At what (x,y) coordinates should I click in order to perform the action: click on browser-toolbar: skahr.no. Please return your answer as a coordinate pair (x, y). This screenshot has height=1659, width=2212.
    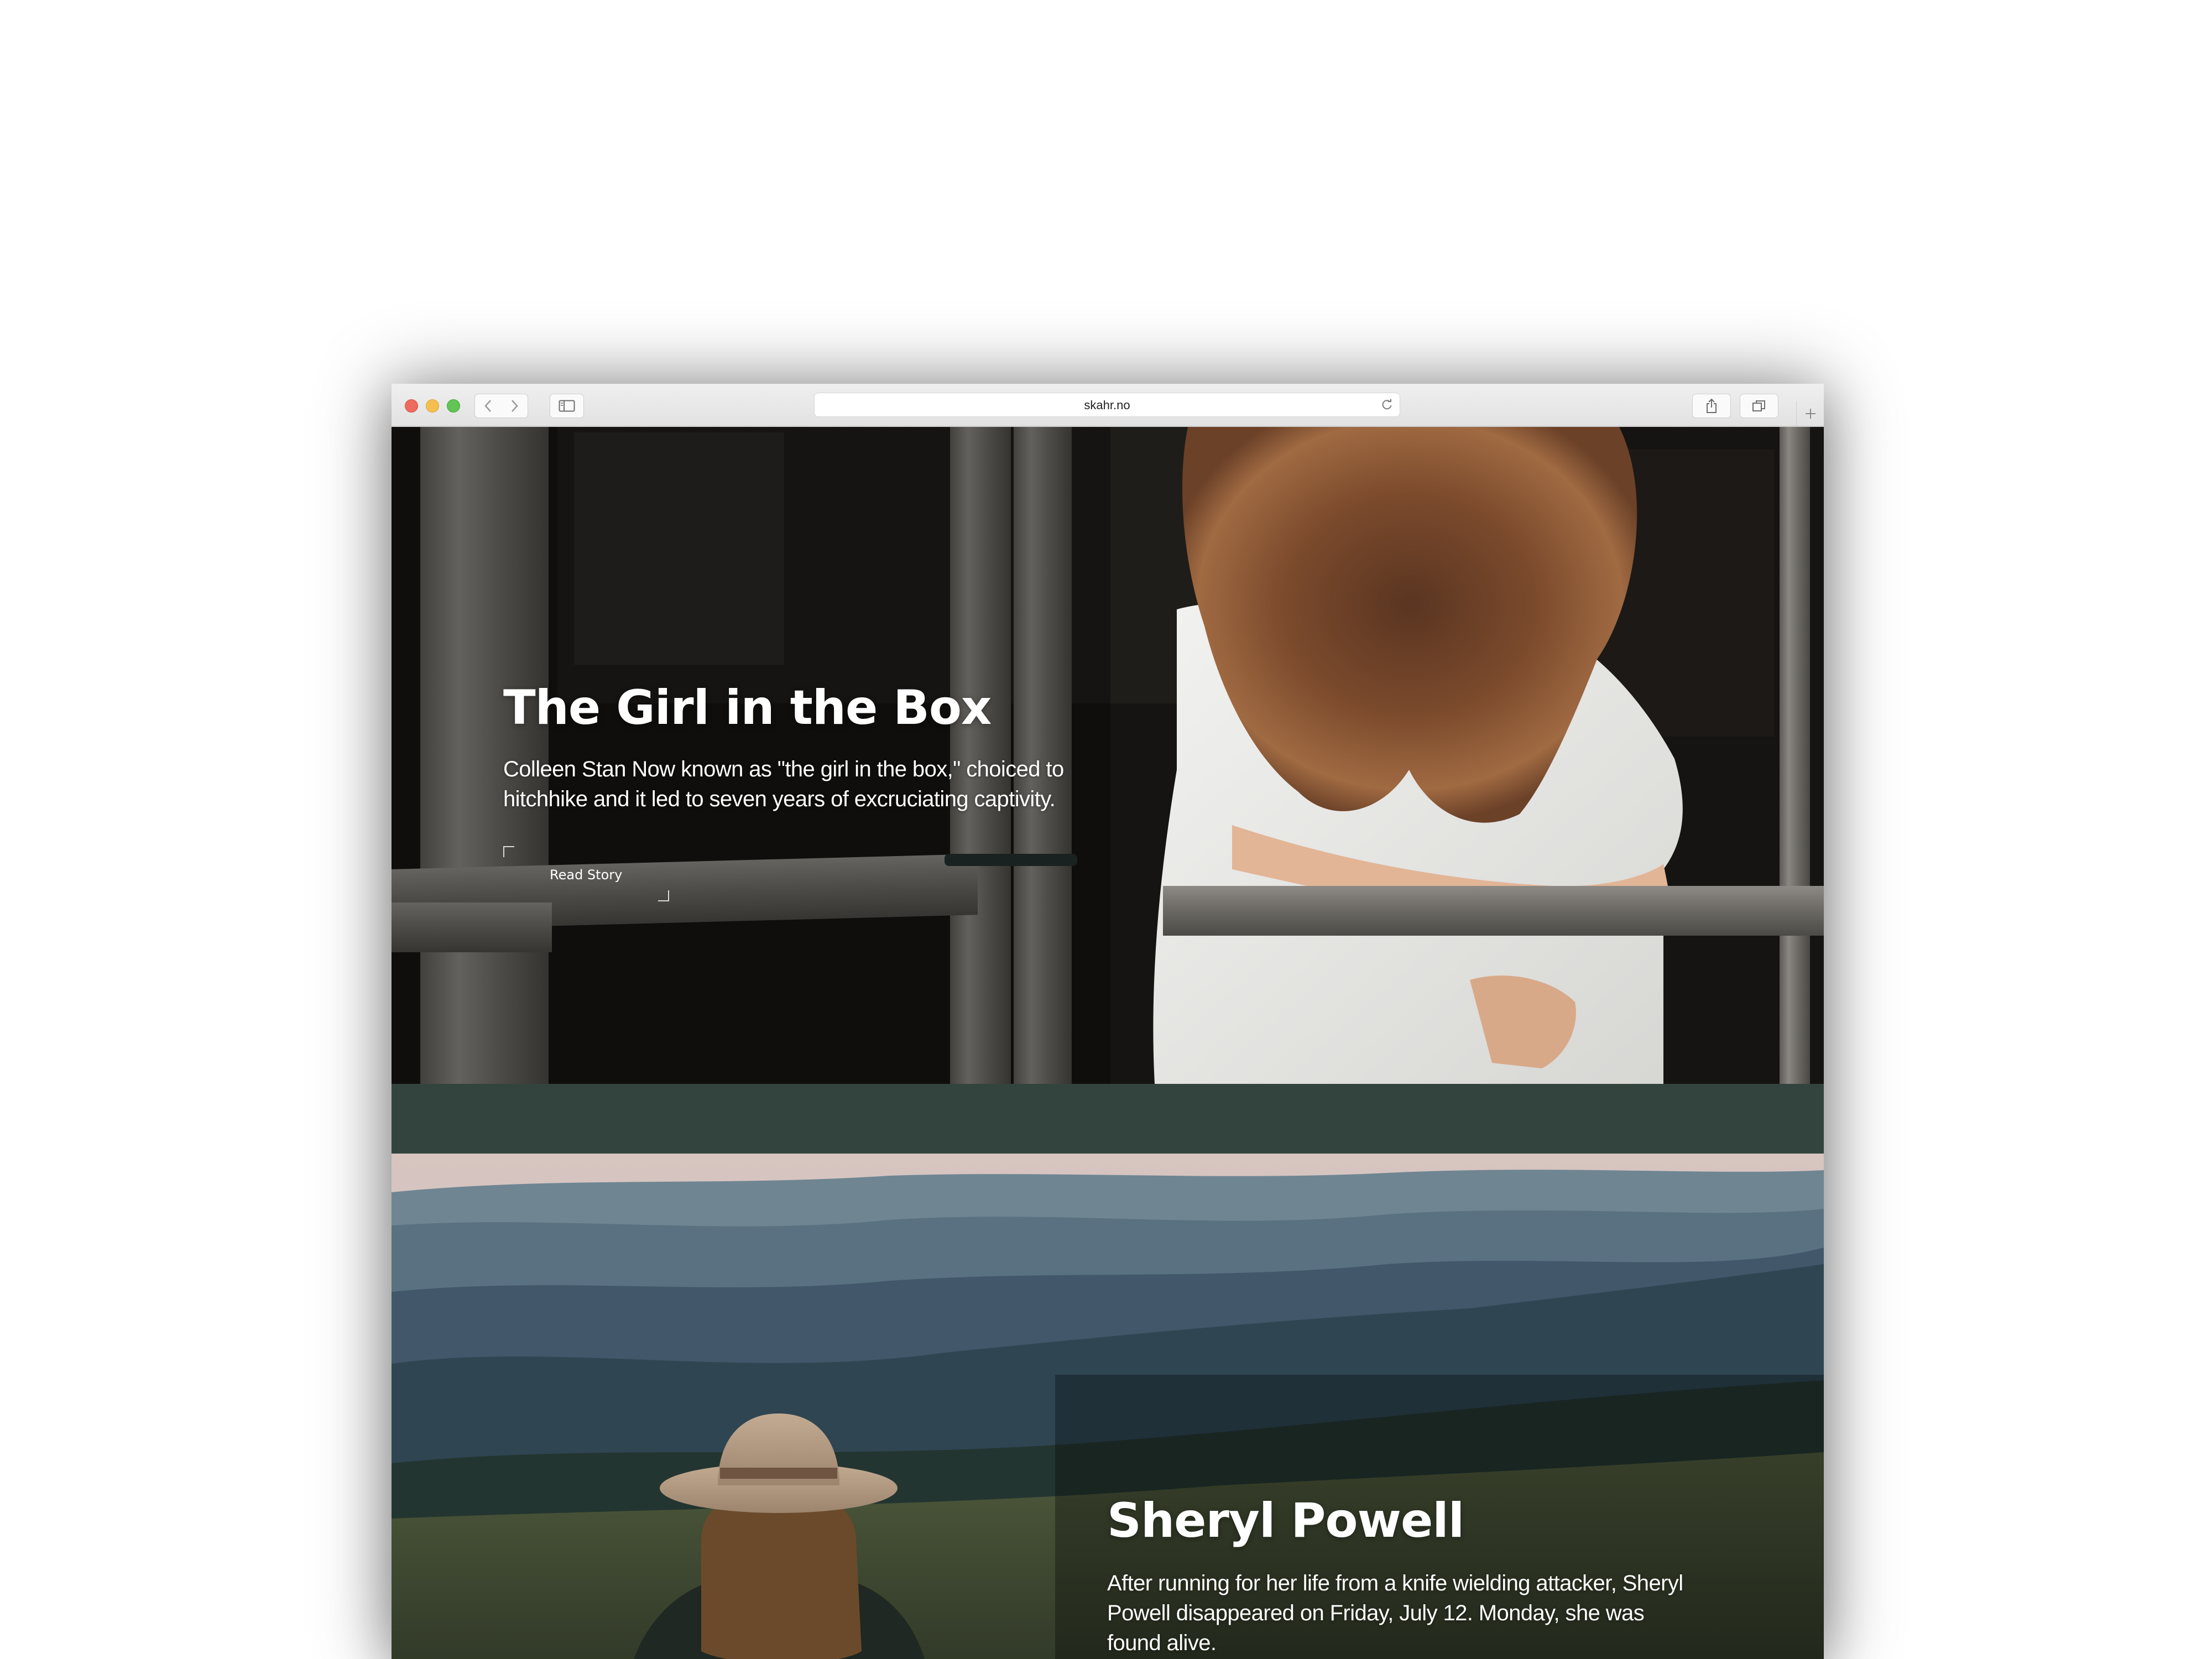
    Looking at the image, I should click on (1108, 406).